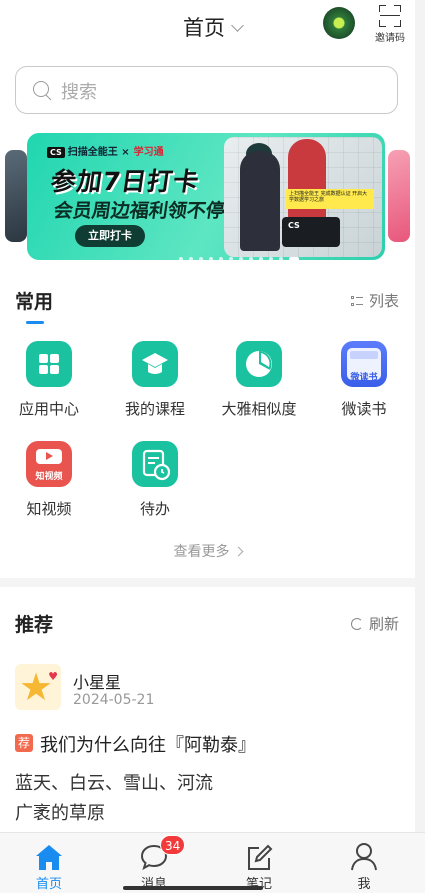  I want to click on app-label: 大雅相似度, so click(259, 409).